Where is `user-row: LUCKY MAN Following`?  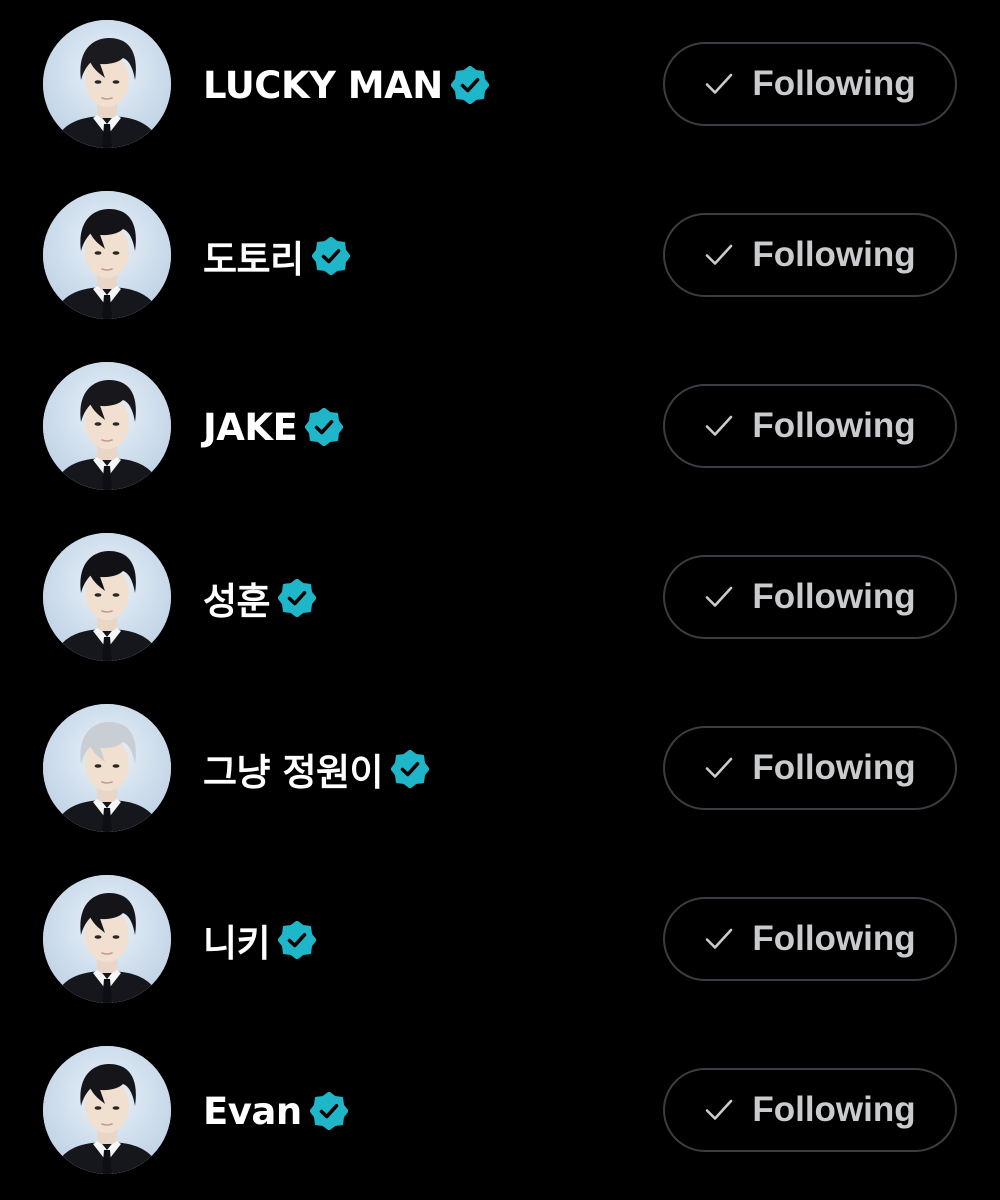 user-row: LUCKY MAN Following is located at coordinates (500, 85).